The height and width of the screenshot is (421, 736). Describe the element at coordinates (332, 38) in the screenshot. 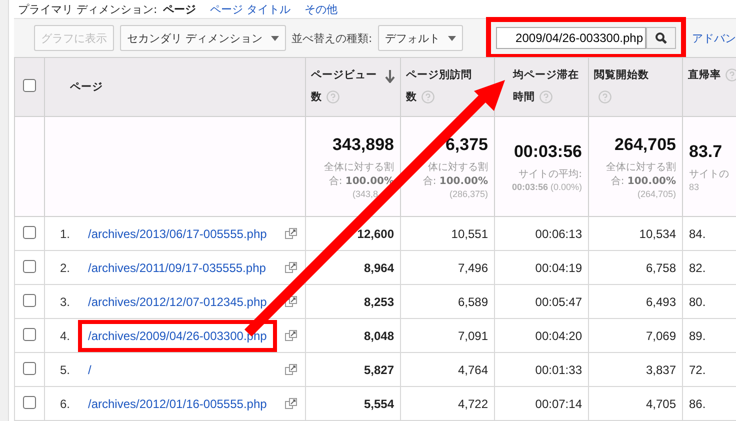

I see `sort-label: 並べ替えの種類:` at that location.